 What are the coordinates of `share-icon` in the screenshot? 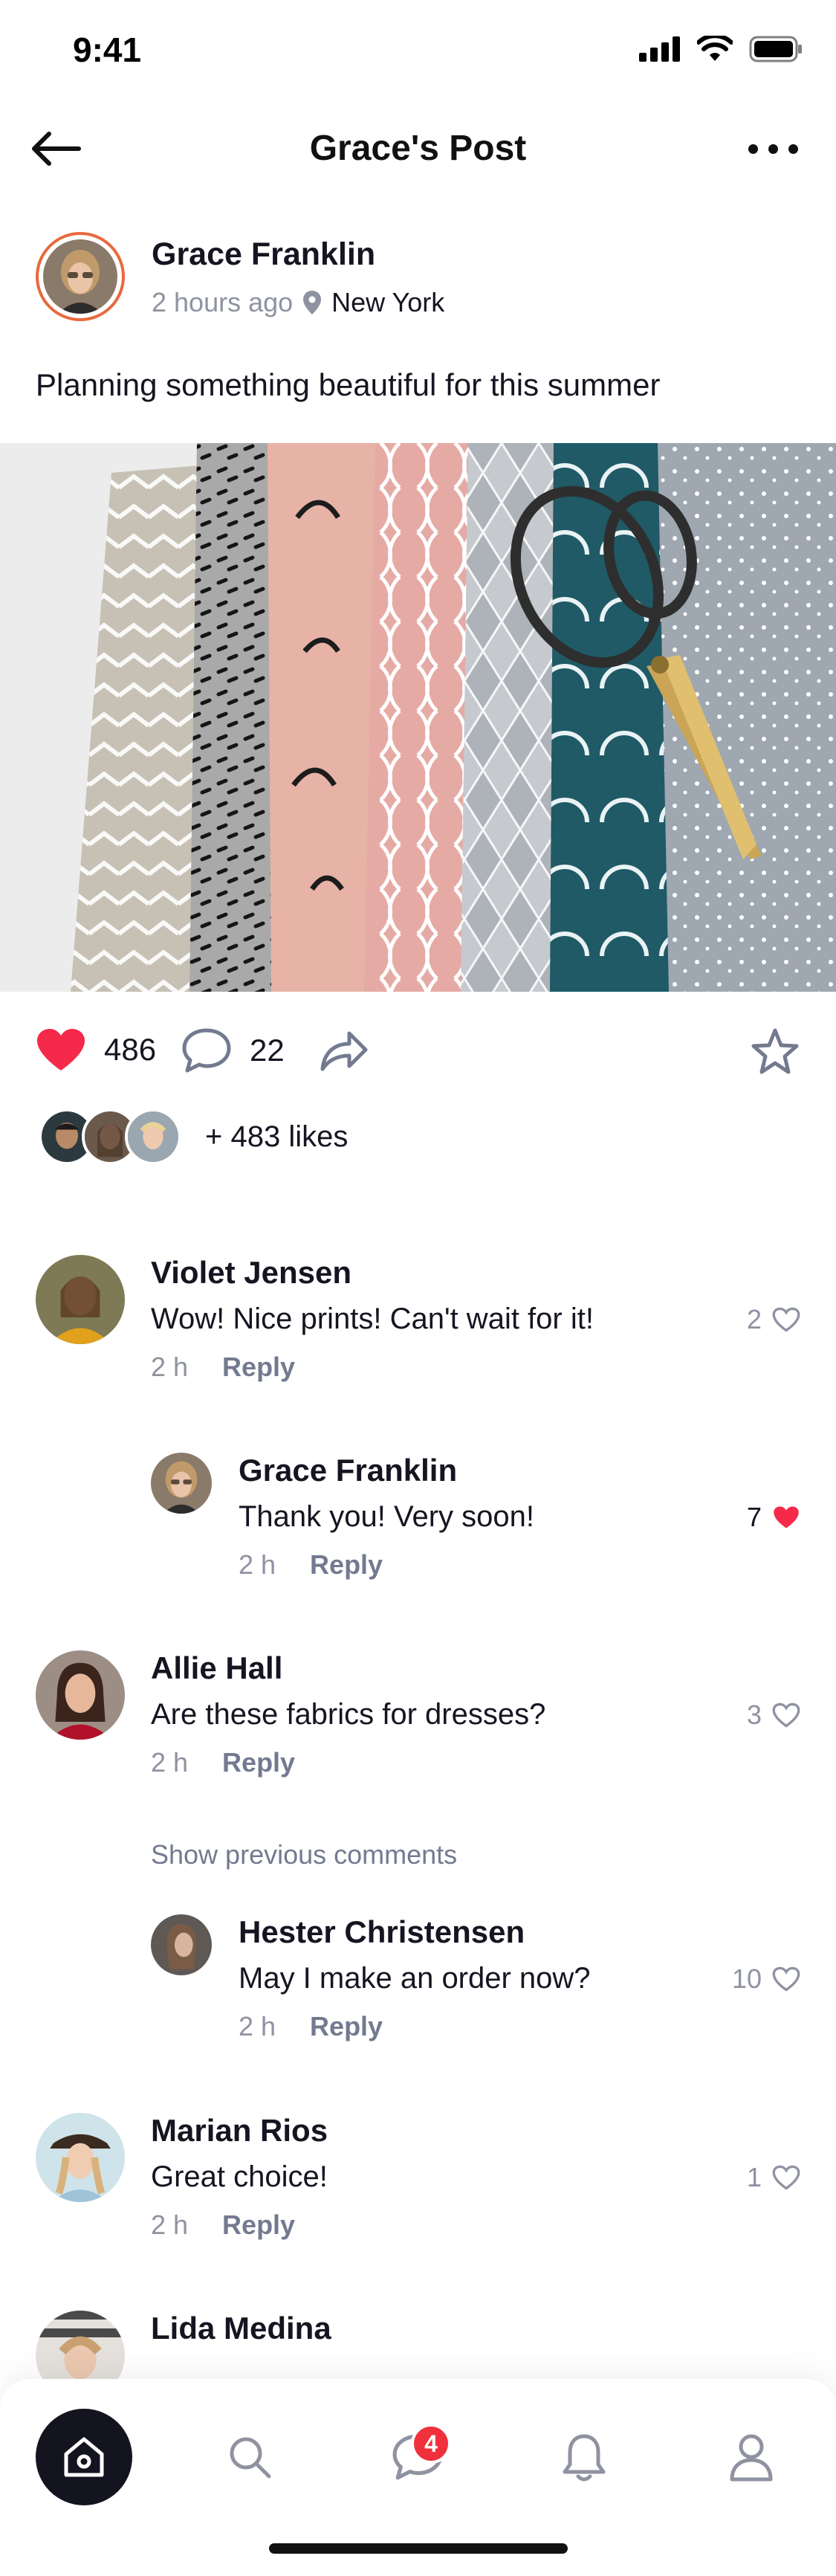 It's located at (343, 1049).